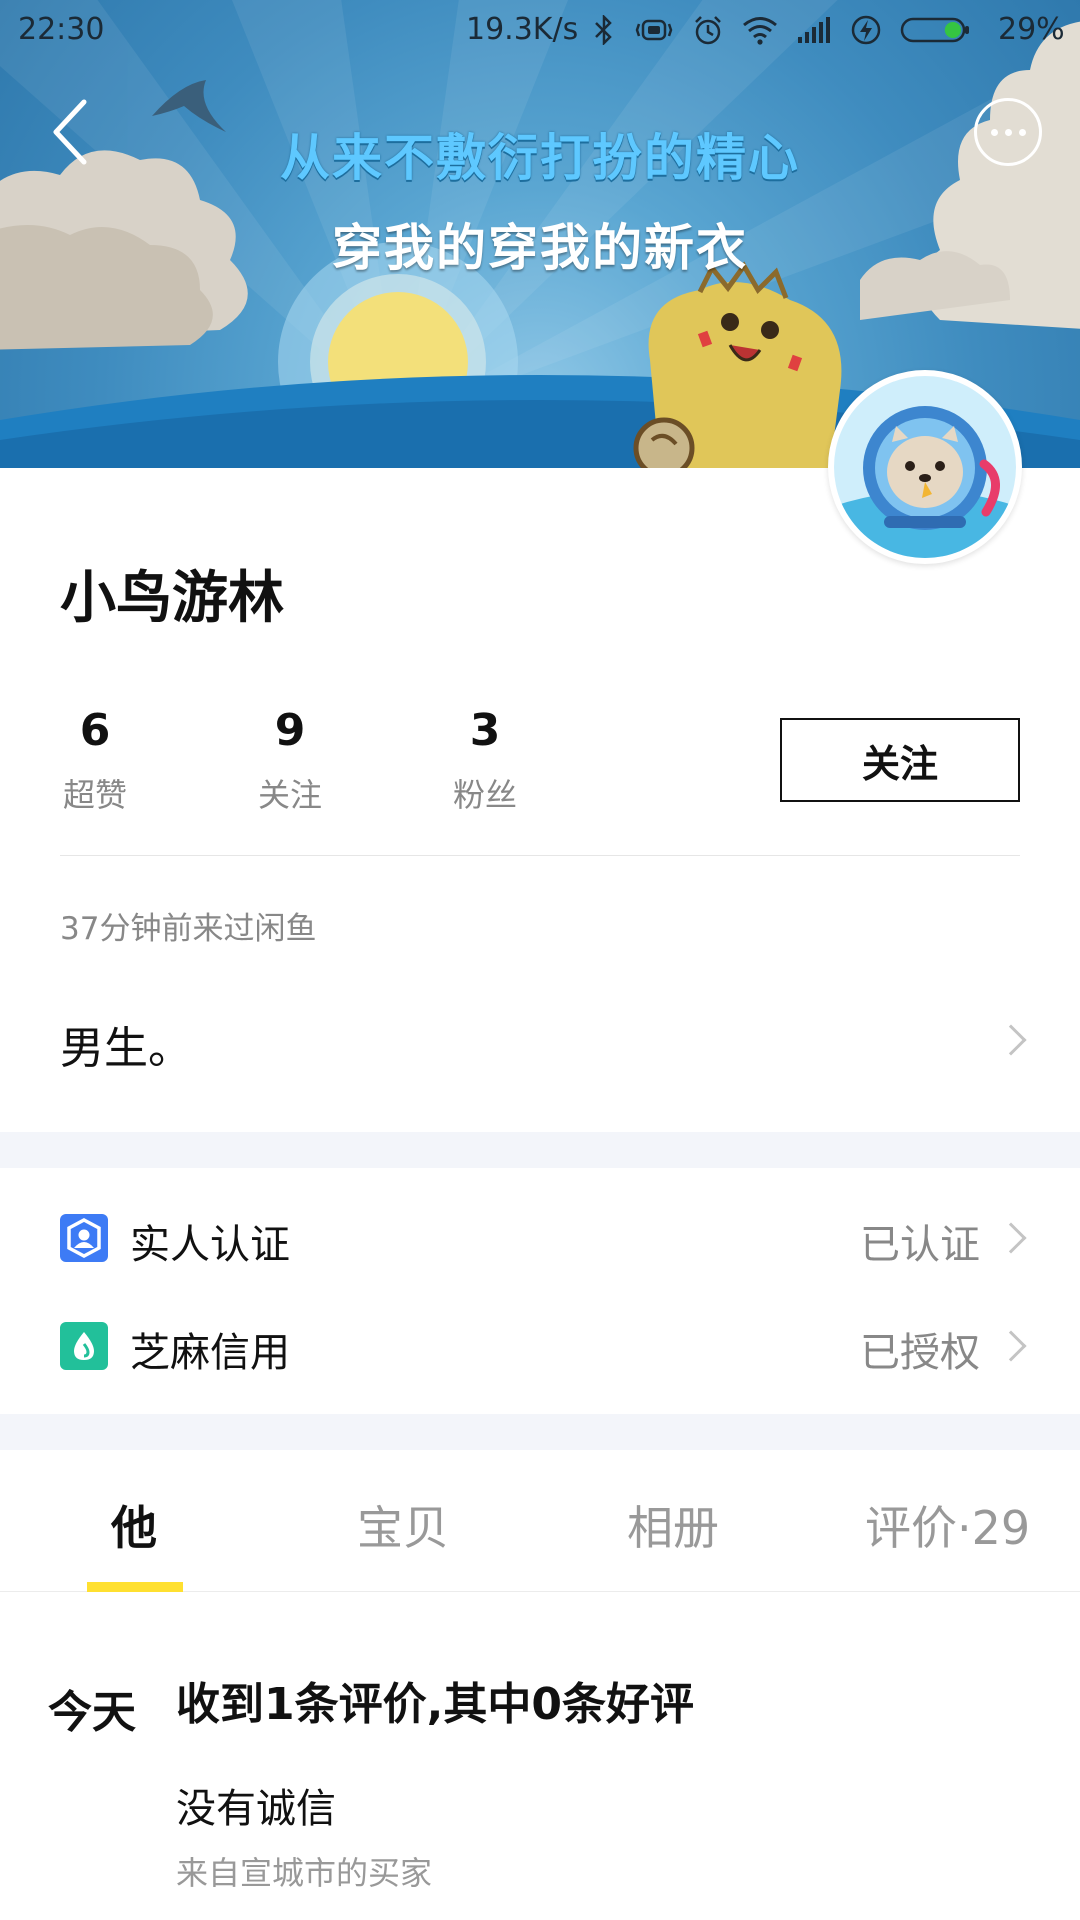 The width and height of the screenshot is (1080, 1920). I want to click on cert-row-sesame-credit: 芝麻信用 已授权, so click(540, 1346).